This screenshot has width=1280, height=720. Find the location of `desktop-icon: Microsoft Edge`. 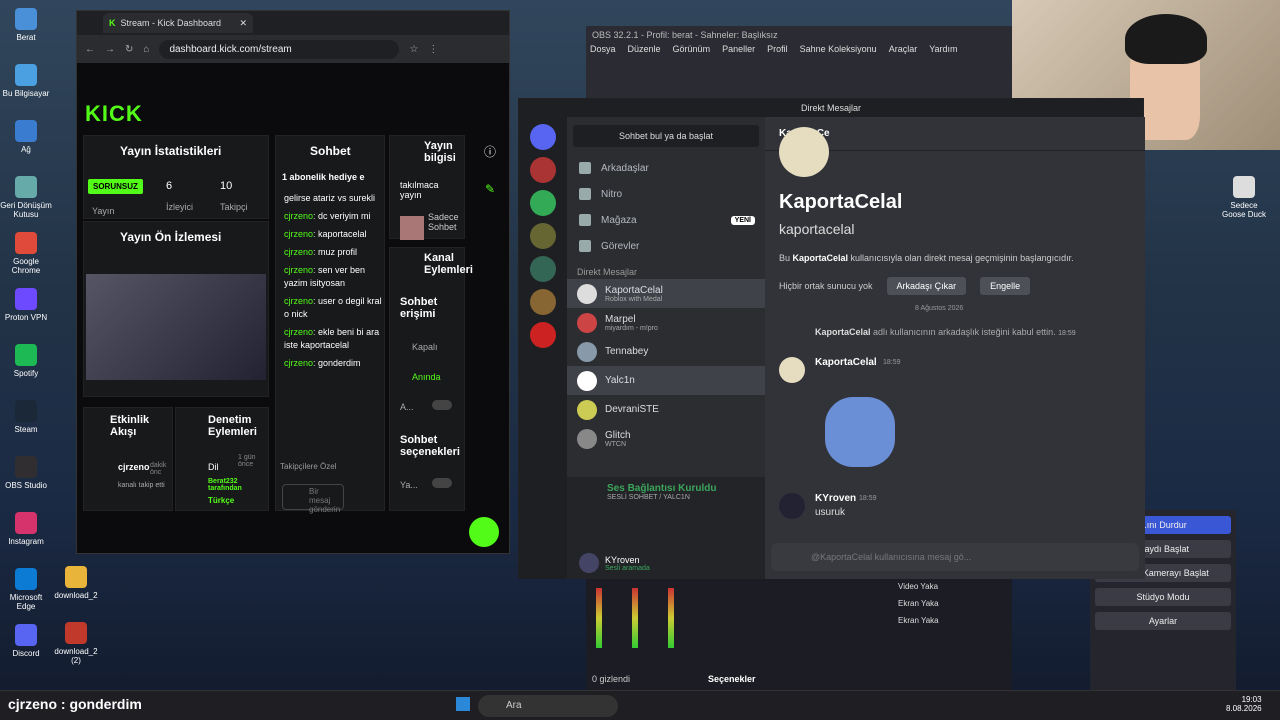

desktop-icon: Microsoft Edge is located at coordinates (26, 589).